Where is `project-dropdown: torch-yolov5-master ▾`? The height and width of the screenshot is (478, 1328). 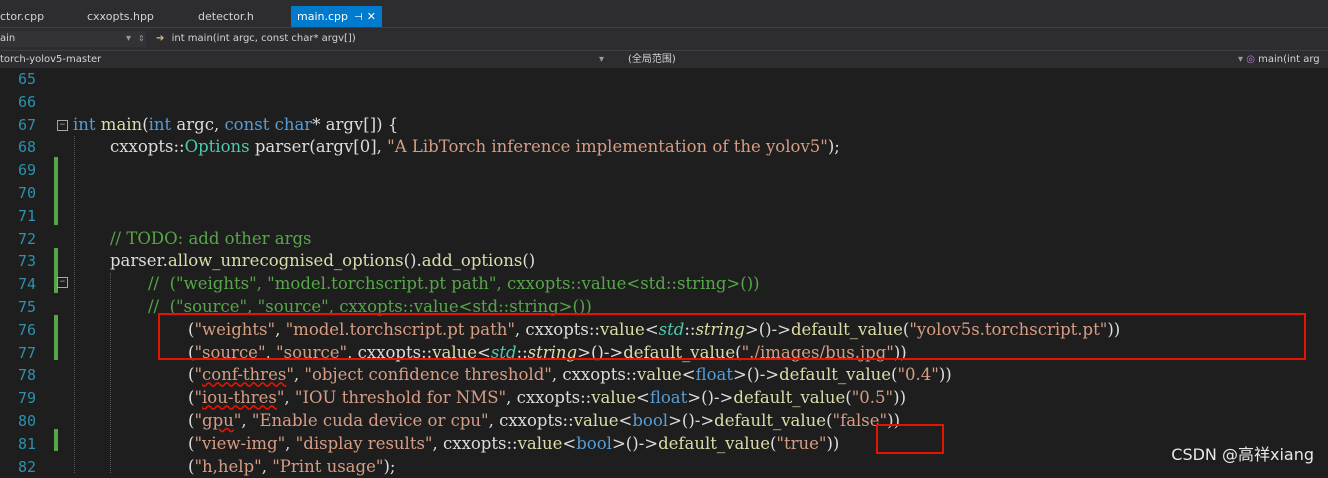
project-dropdown: torch-yolov5-master ▾ is located at coordinates (306, 60).